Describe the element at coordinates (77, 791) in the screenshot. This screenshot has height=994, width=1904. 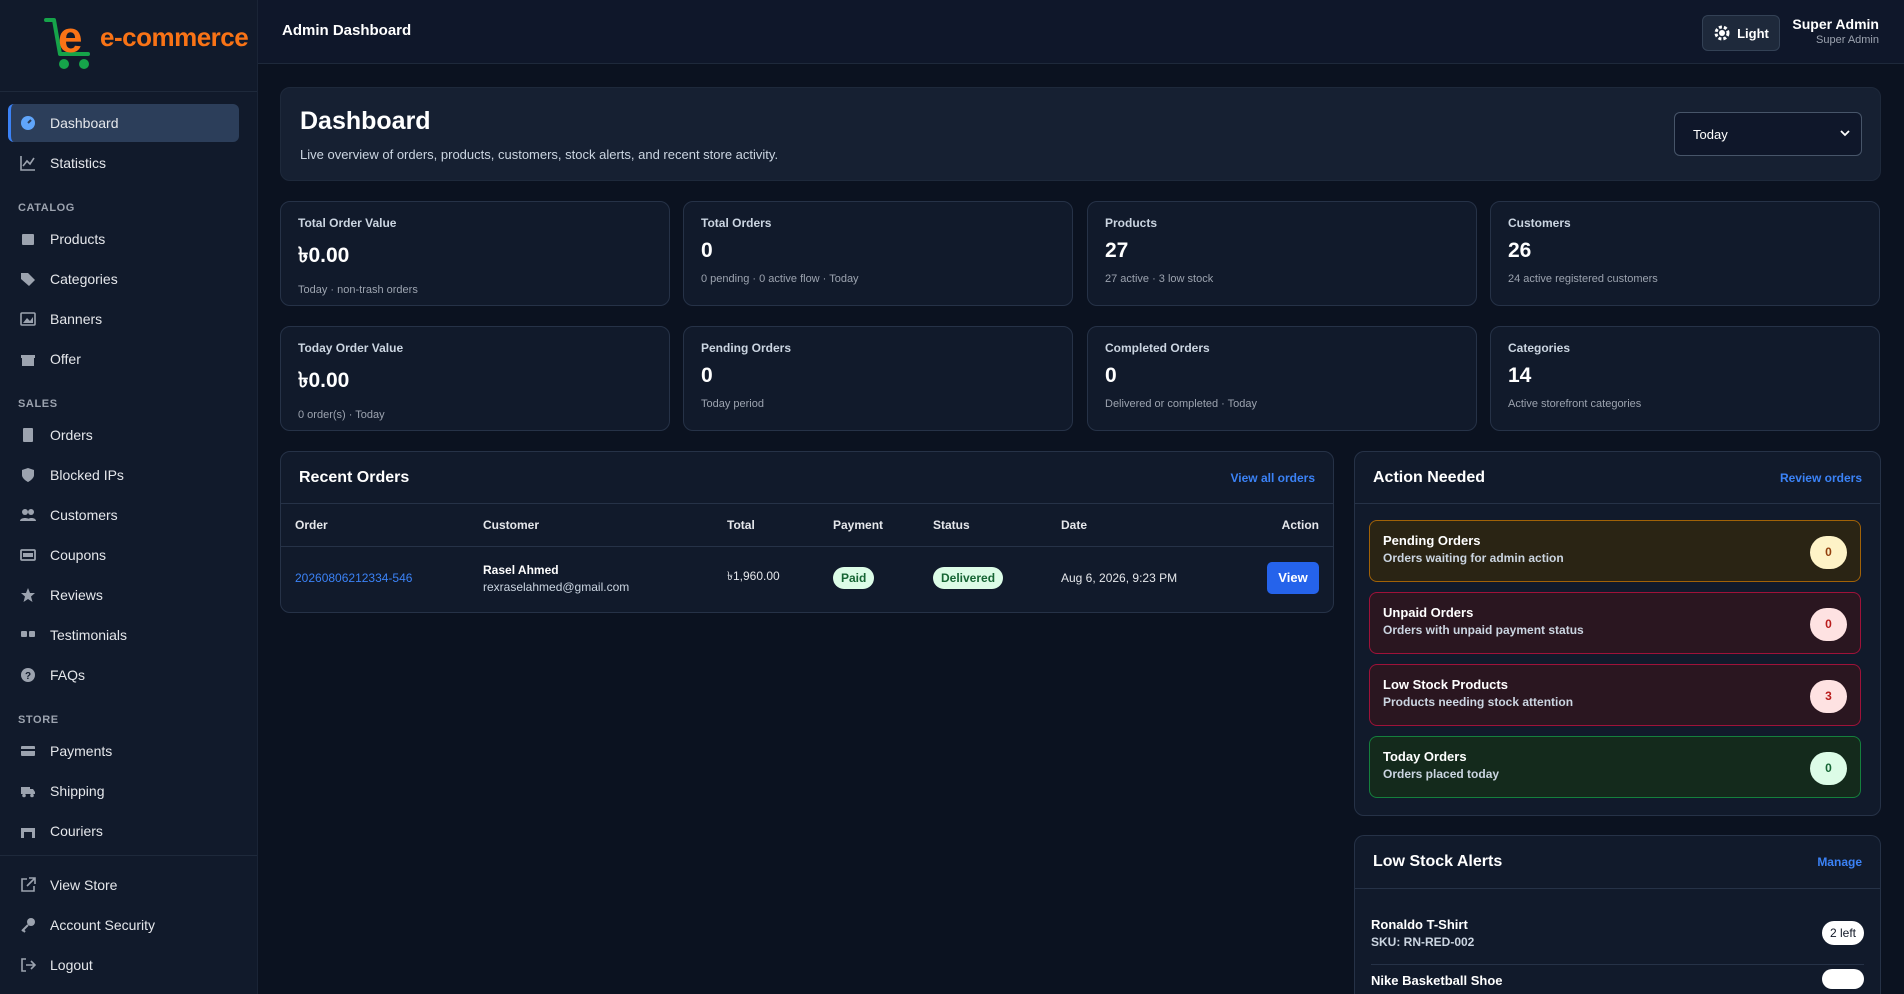
I see `sidebar-item-label: Shipping` at that location.